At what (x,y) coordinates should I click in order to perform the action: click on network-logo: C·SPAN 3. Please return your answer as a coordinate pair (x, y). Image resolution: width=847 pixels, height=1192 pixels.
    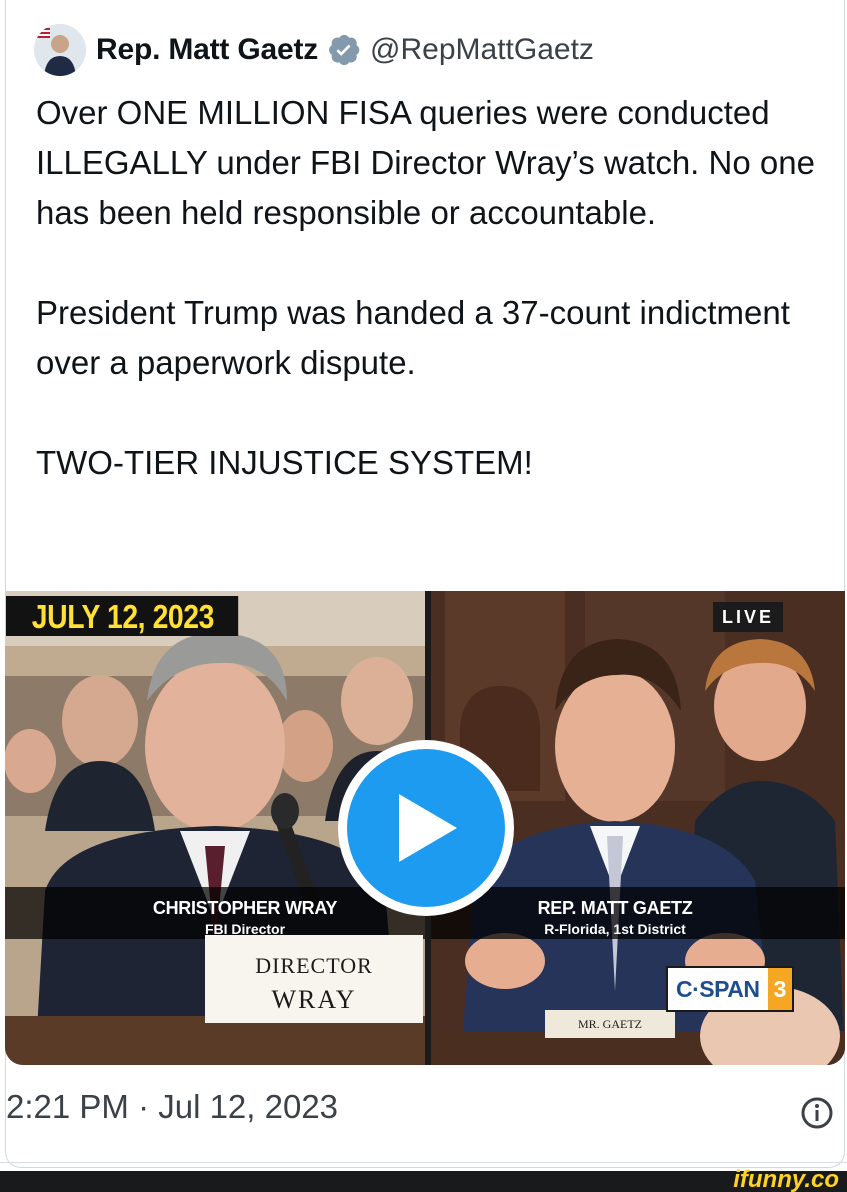
    Looking at the image, I should click on (730, 989).